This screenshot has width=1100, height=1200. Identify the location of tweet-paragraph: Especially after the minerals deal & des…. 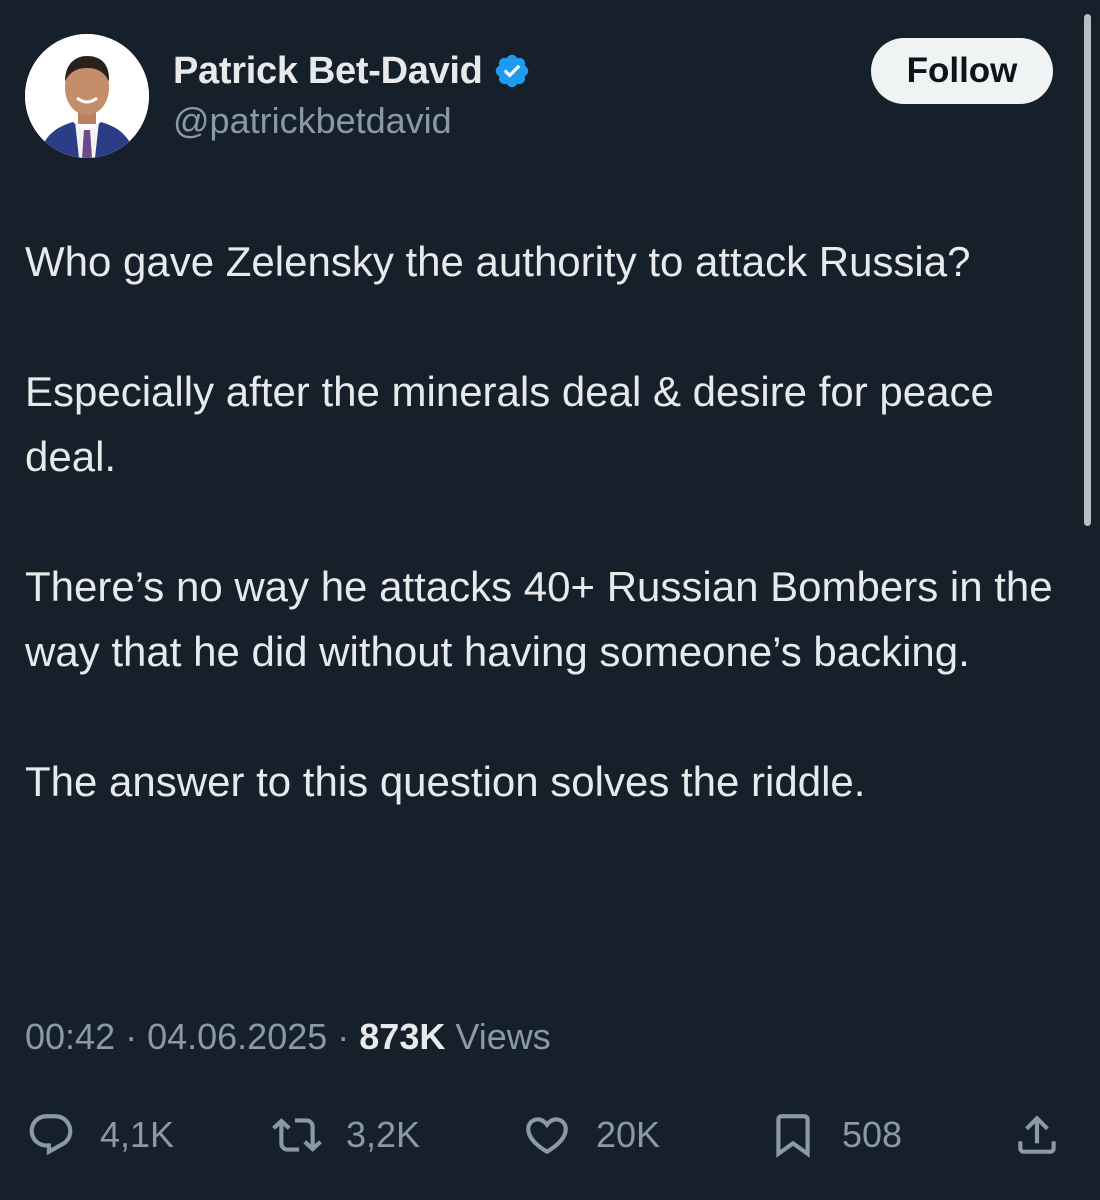
(509, 424).